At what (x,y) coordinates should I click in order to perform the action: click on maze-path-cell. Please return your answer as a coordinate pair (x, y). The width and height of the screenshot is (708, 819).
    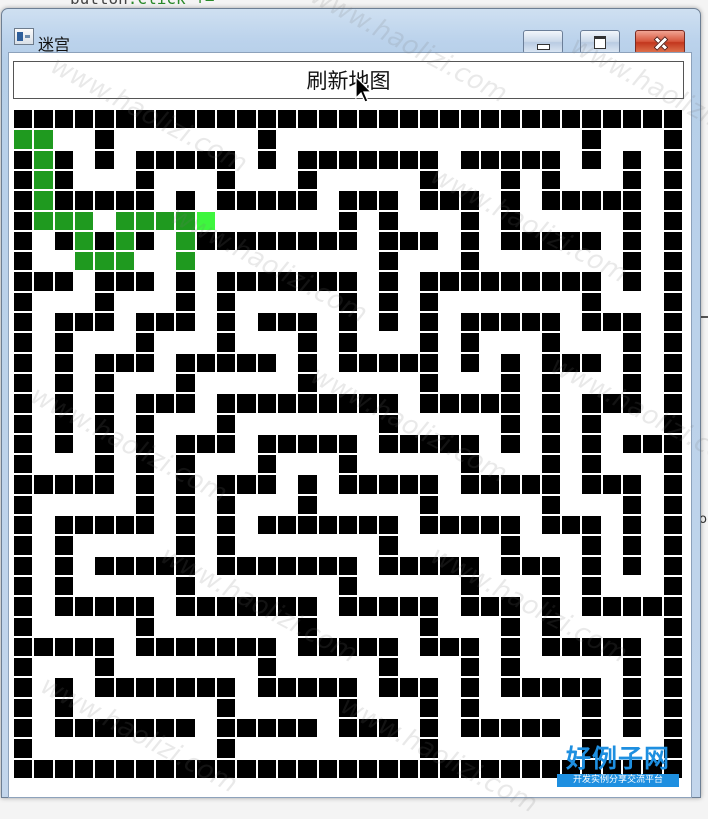
    Looking at the image, I should click on (145, 220).